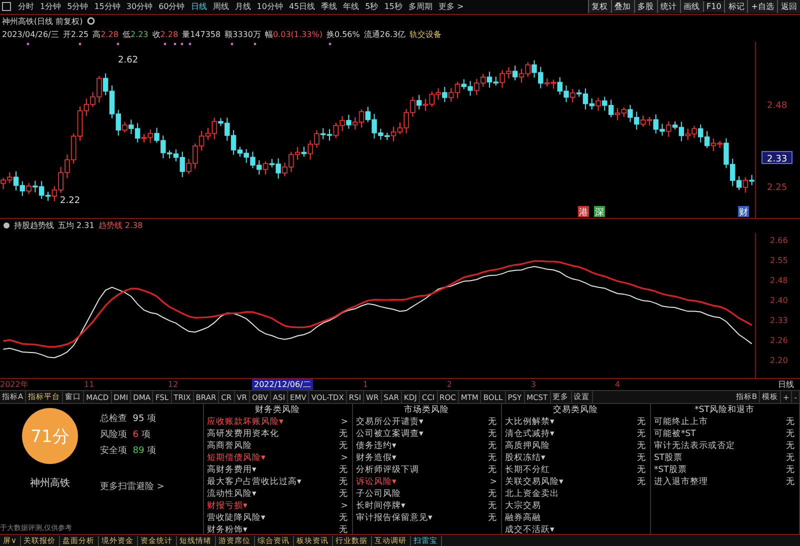 The image size is (800, 546). Describe the element at coordinates (376, 446) in the screenshot. I see `risk-item: 债务违约▾` at that location.